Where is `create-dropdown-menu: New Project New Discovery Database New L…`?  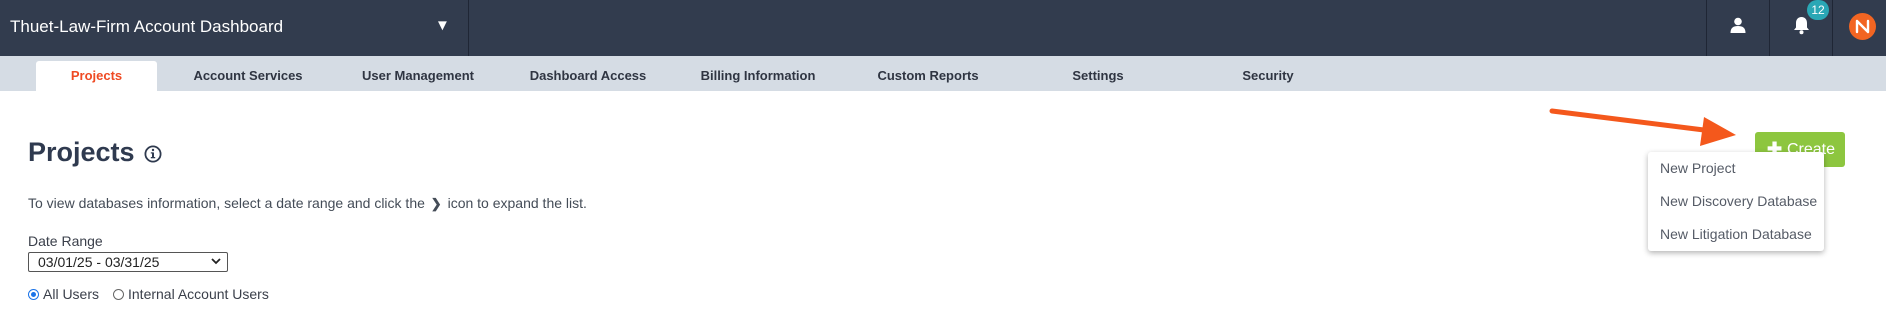 create-dropdown-menu: New Project New Discovery Database New L… is located at coordinates (1736, 201).